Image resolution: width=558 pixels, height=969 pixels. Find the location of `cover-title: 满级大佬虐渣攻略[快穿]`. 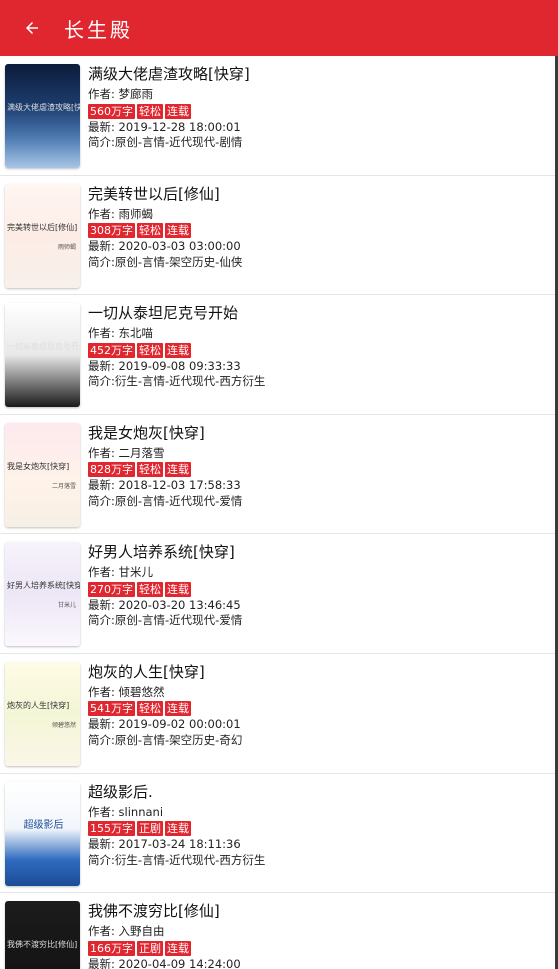

cover-title: 满级大佬虐渣攻略[快穿] is located at coordinates (43, 107).